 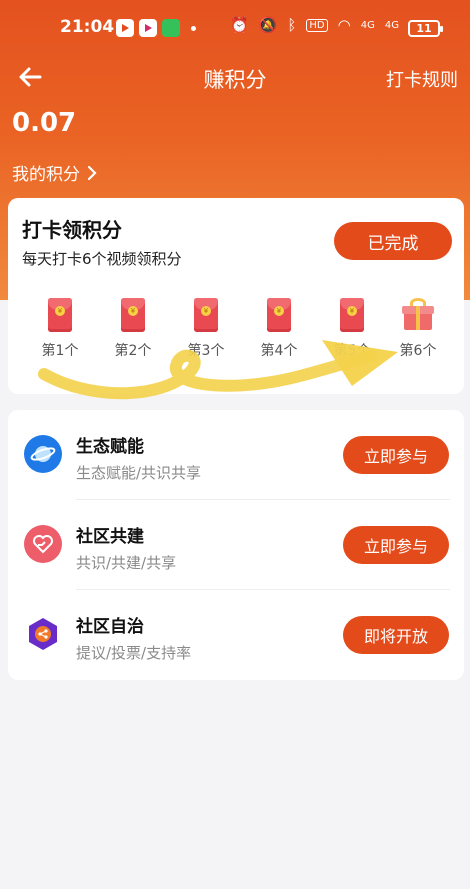 I want to click on signal-4g-icon: 4G, so click(x=367, y=25).